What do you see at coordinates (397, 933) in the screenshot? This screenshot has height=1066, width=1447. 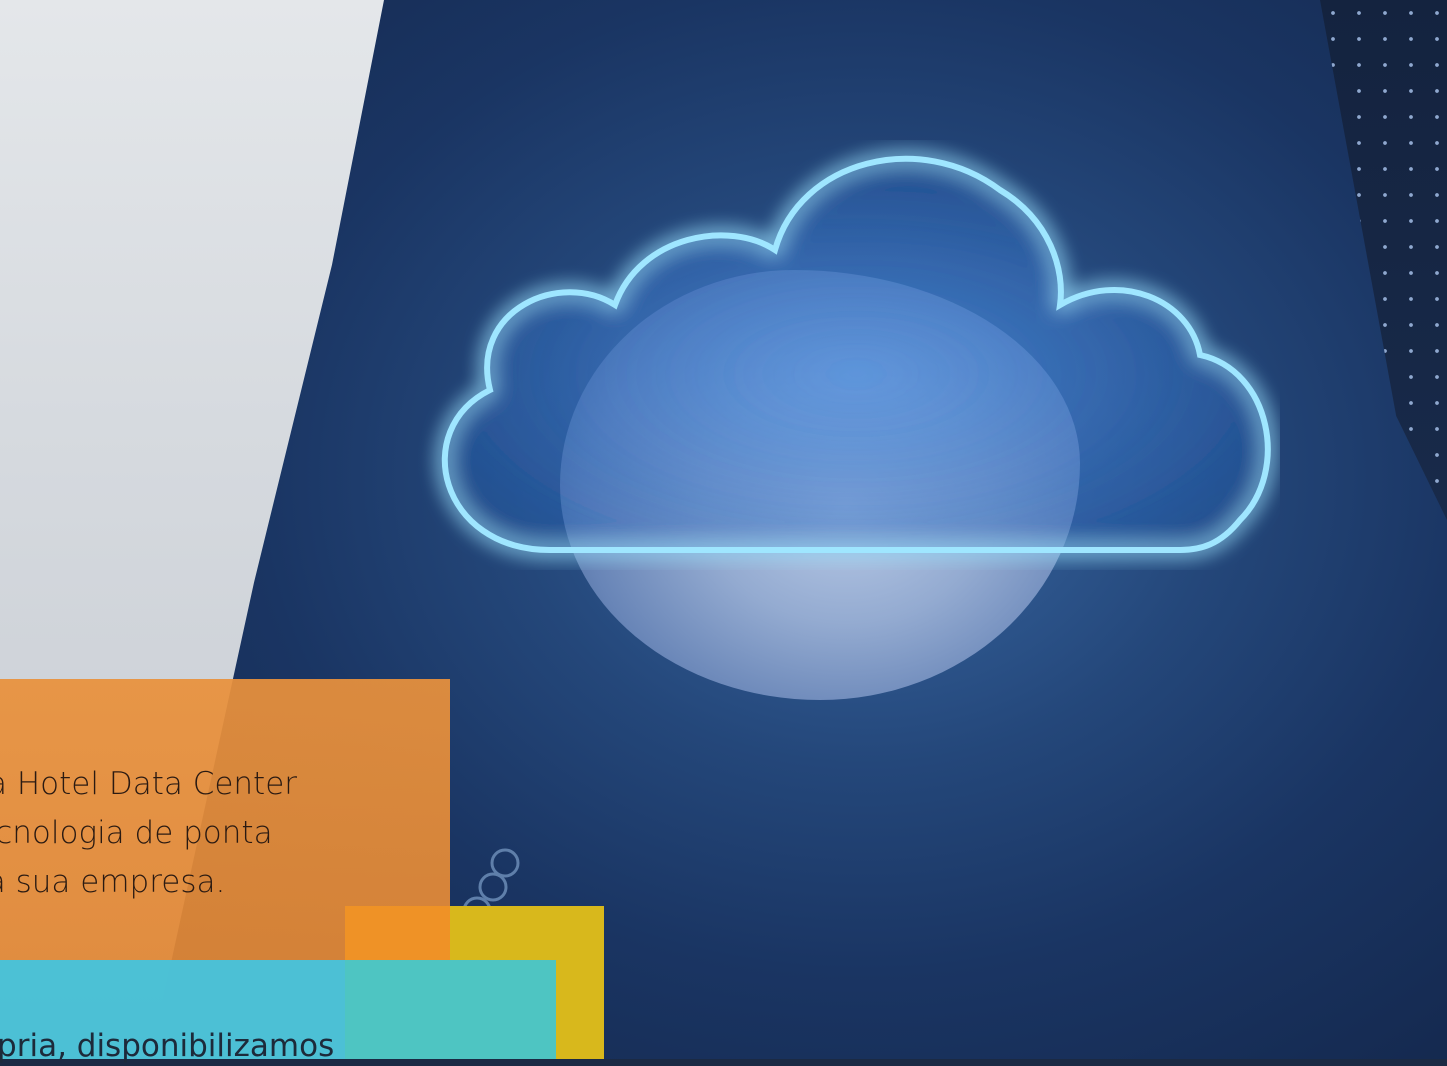 I see `decor-block-orange` at bounding box center [397, 933].